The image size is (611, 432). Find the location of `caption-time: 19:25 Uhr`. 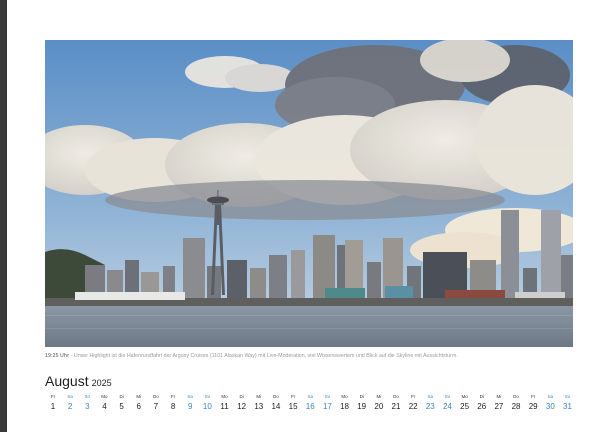

caption-time: 19:25 Uhr is located at coordinates (57, 356).